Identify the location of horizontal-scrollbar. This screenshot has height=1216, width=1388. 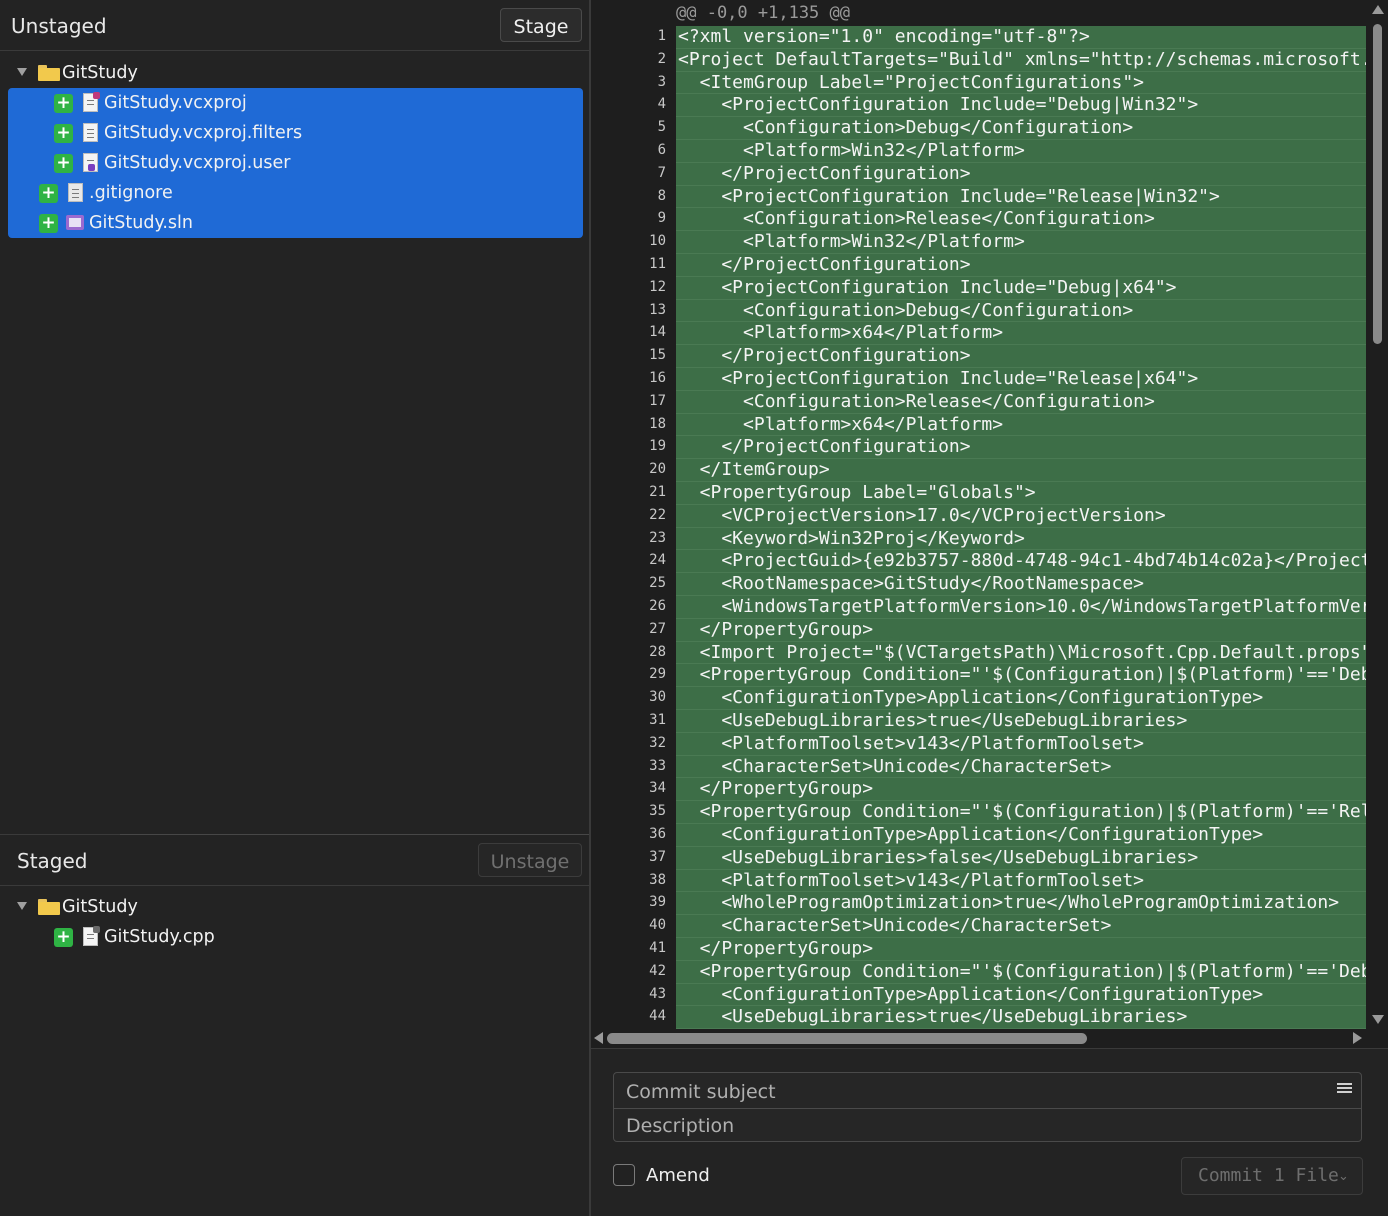
(989, 1039).